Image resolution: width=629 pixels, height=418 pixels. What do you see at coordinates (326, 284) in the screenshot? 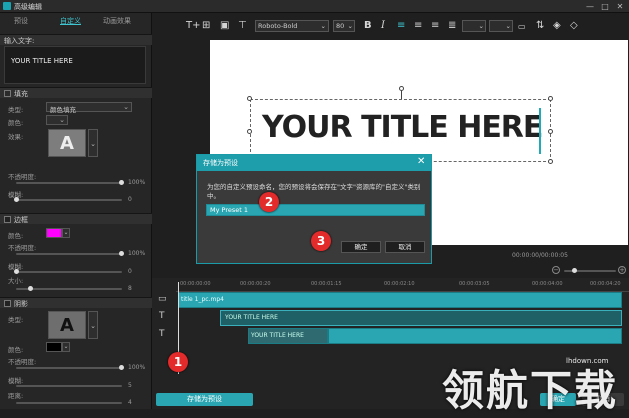
I see `ruler-tick-label: 00:00:01:15` at bounding box center [326, 284].